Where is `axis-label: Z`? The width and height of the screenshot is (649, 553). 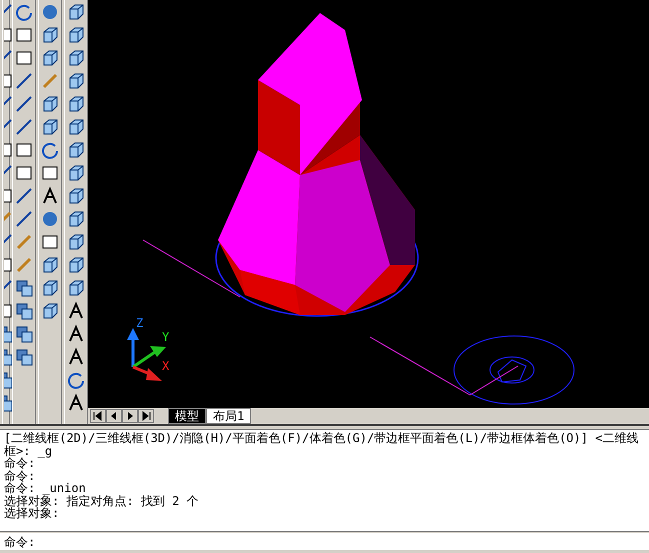 axis-label: Z is located at coordinates (140, 323).